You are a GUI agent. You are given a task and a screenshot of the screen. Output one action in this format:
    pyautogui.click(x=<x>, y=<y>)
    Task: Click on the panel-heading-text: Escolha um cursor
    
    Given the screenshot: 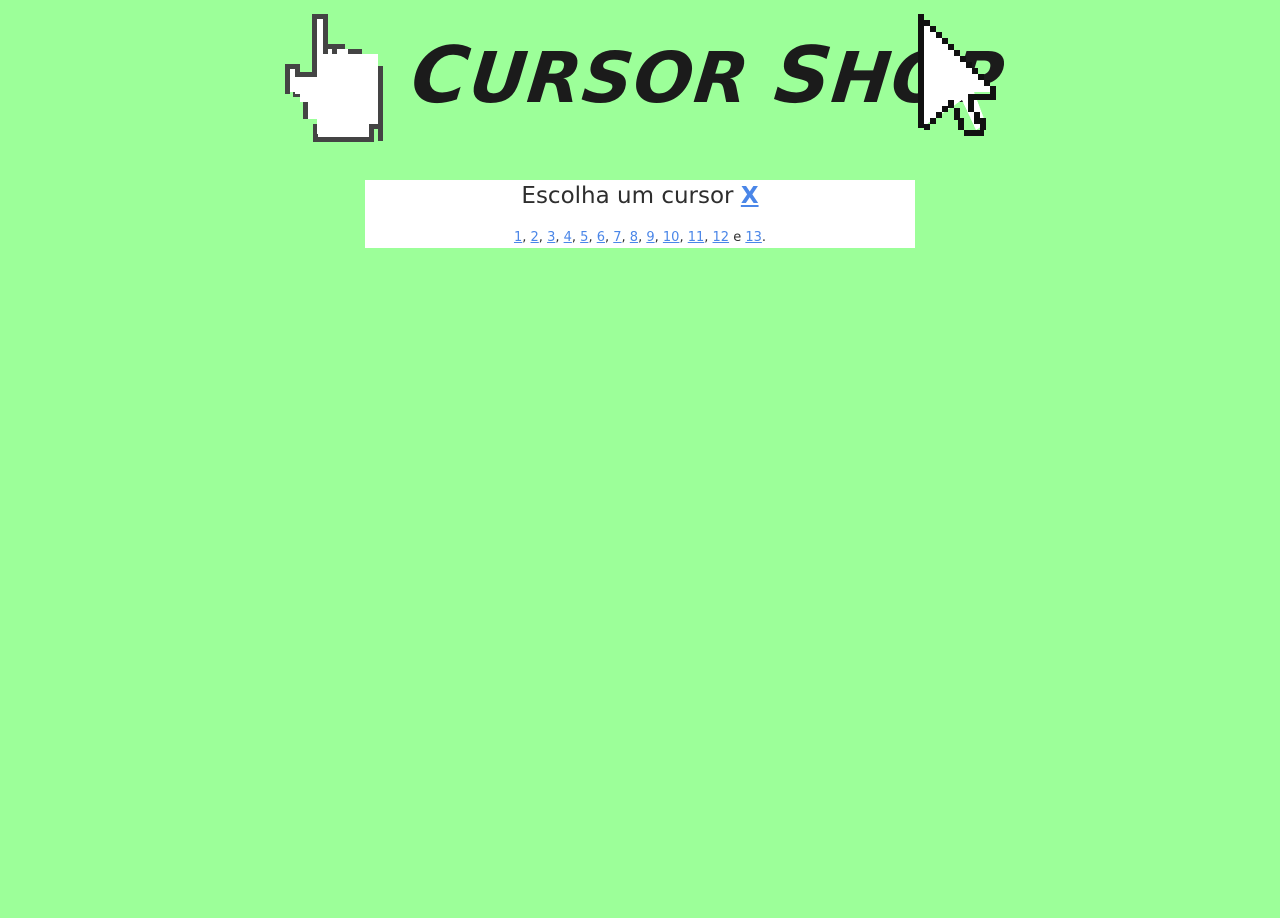 What is the action you would take?
    pyautogui.click(x=627, y=196)
    